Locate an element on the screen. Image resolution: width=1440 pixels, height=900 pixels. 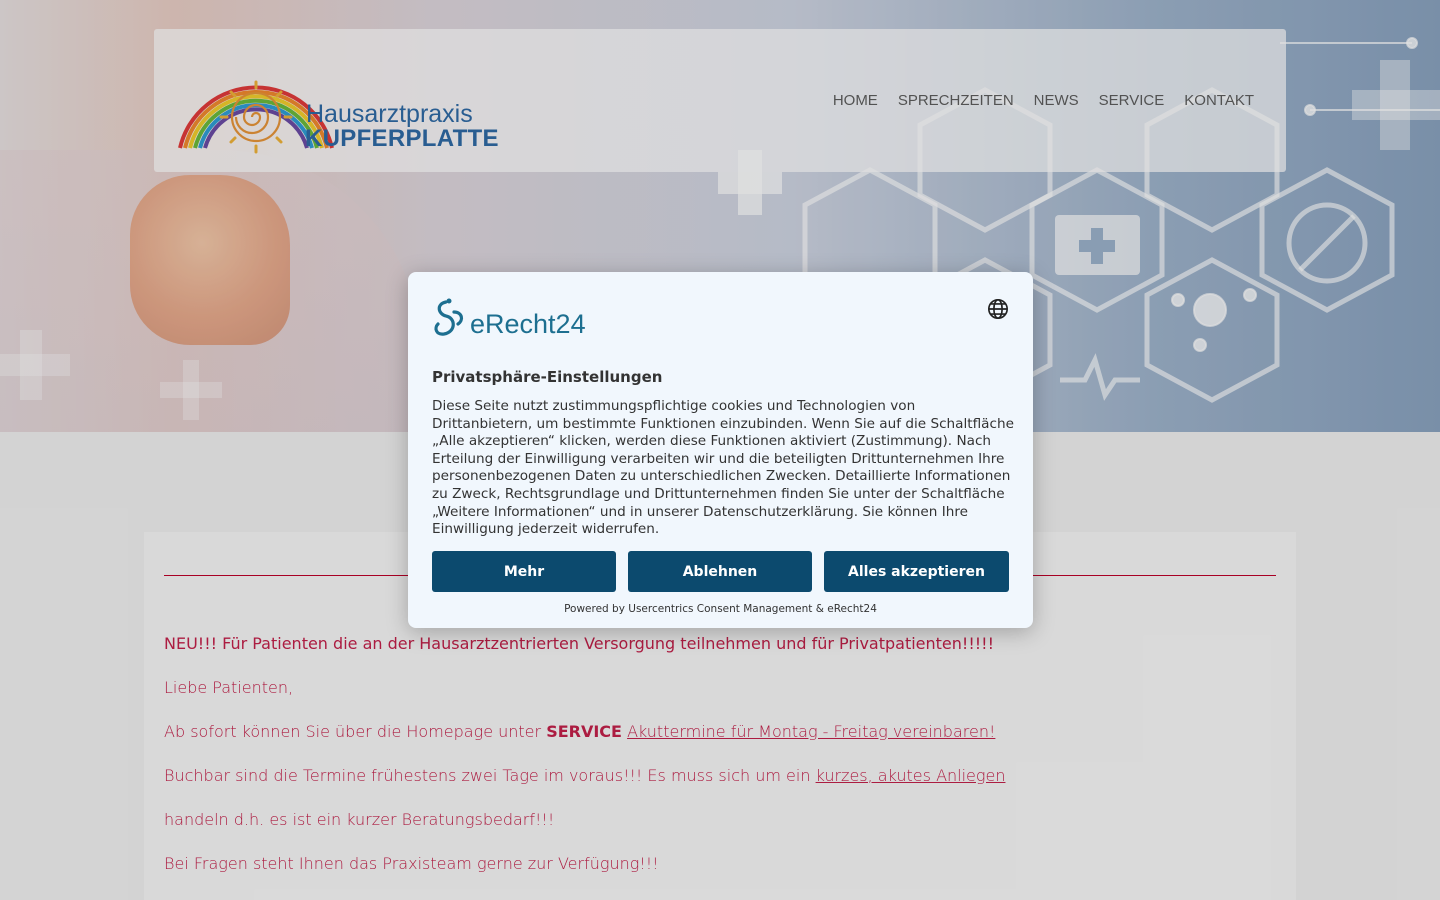
decline-button: Ablehnen is located at coordinates (720, 571).